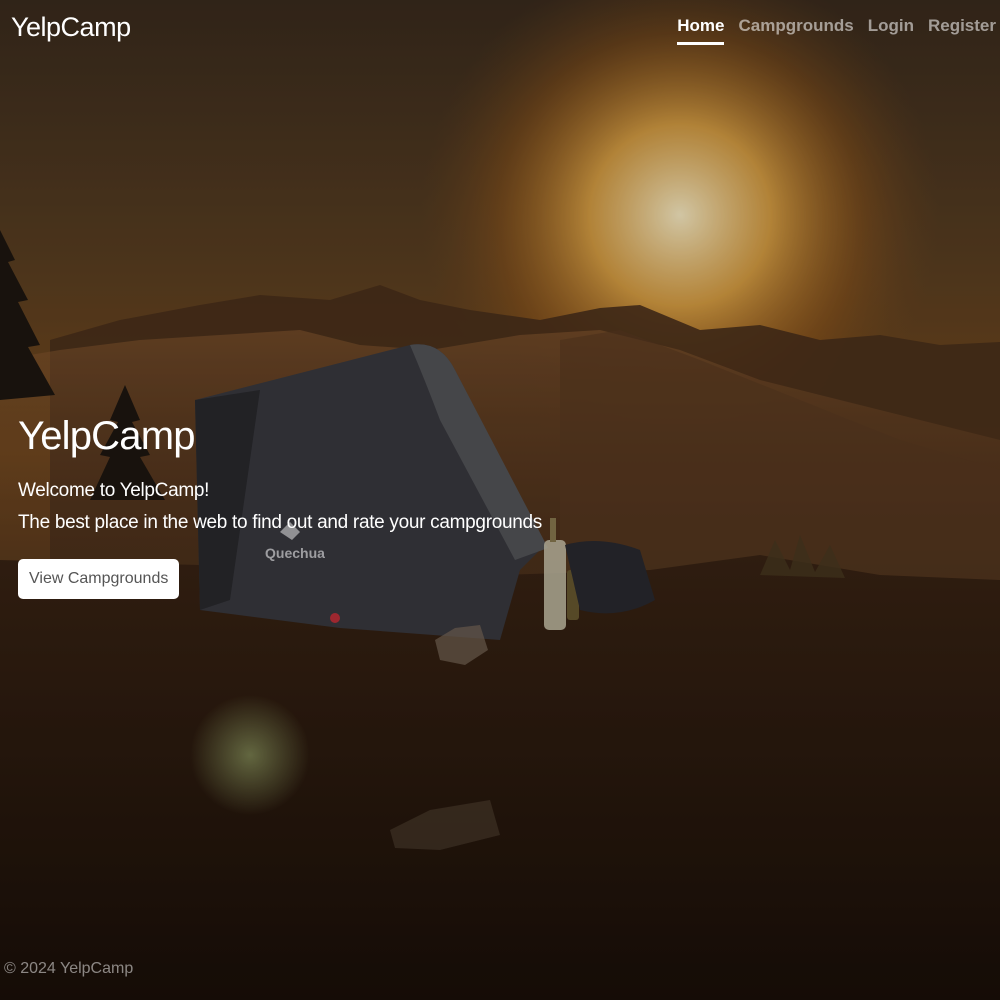 This screenshot has height=1000, width=1000. What do you see at coordinates (71, 27) in the screenshot?
I see `brand-logo: YelpCamp` at bounding box center [71, 27].